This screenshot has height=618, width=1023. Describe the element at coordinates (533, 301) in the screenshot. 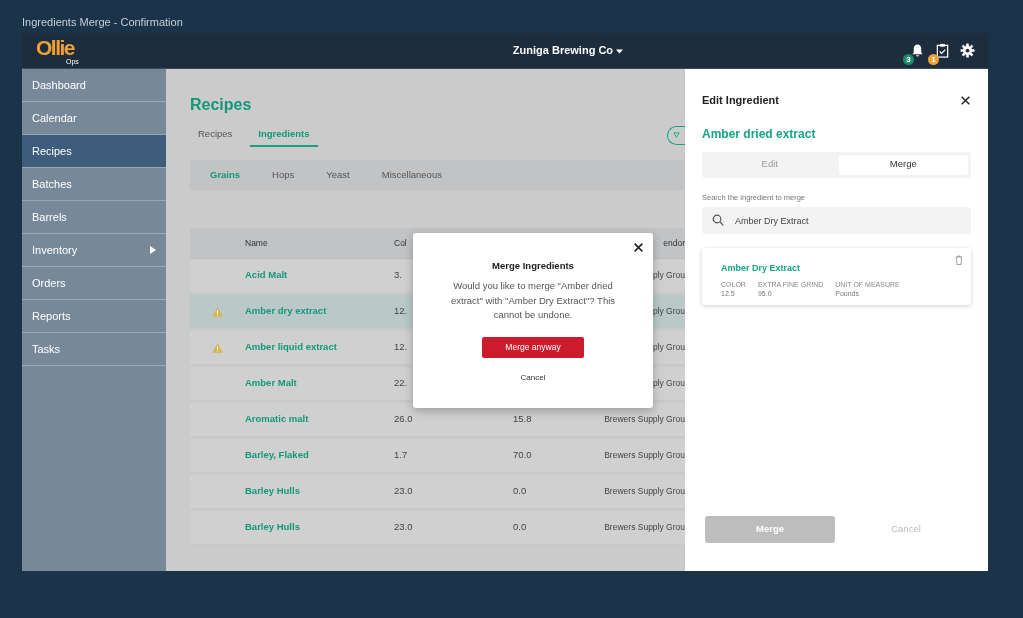

I see `dialog-message: Would you like to merge "Amber dried extract" with "Amber Dry Extract"? This cannot be undone.` at that location.